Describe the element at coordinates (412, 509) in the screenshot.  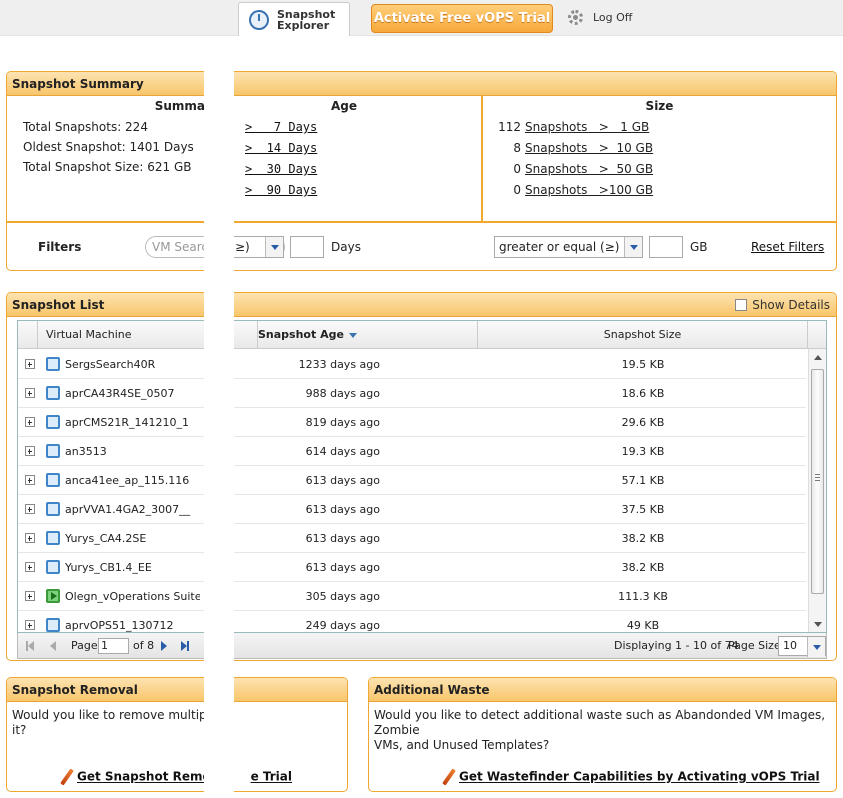
I see `table-row: aprVVA1.4GA2_3007__ 613 days ago 37.5 KB` at that location.